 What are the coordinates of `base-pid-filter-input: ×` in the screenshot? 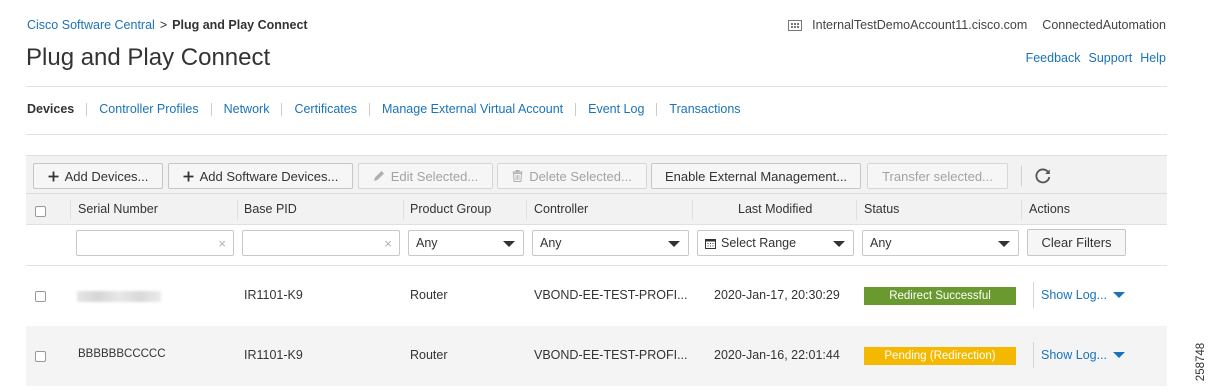 It's located at (321, 243).